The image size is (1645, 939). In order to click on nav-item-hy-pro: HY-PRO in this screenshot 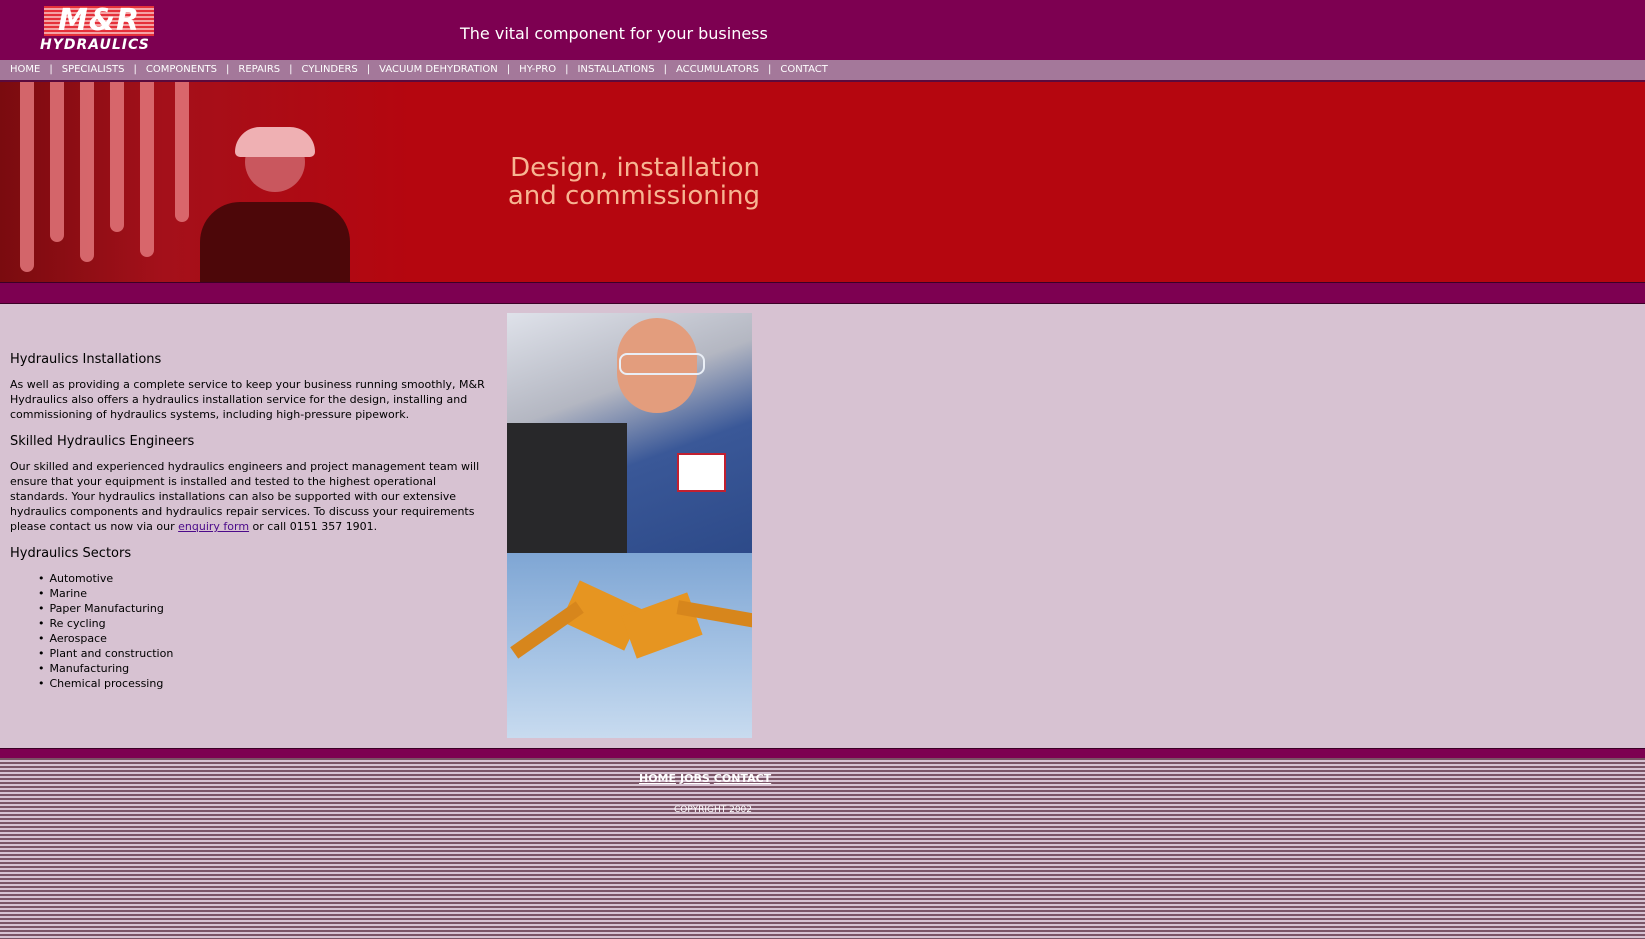, I will do `click(537, 69)`.